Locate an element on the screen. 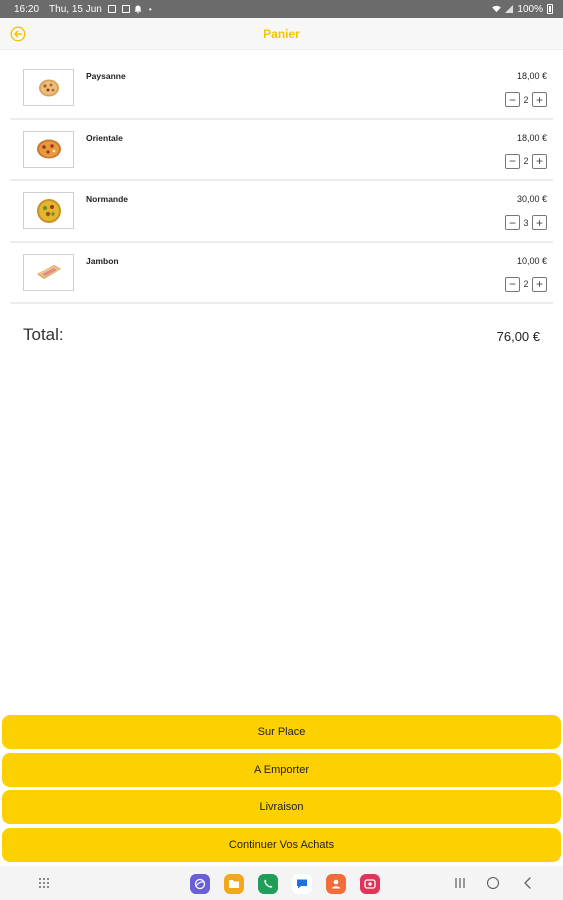 The height and width of the screenshot is (900, 563). wifi-icon is located at coordinates (497, 9).